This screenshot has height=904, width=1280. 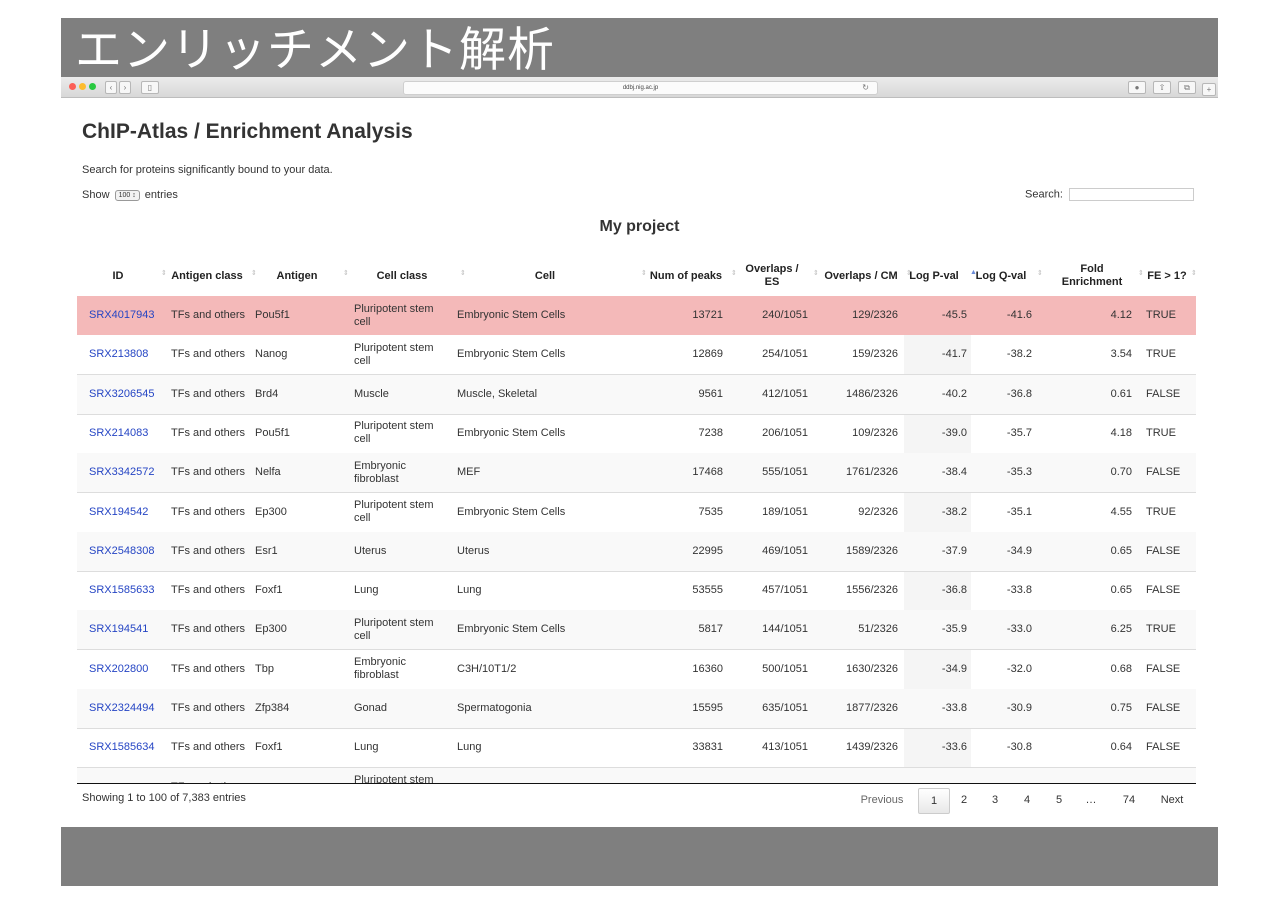 What do you see at coordinates (710, 629) in the screenshot?
I see `cell-num-of-peaks: 5817` at bounding box center [710, 629].